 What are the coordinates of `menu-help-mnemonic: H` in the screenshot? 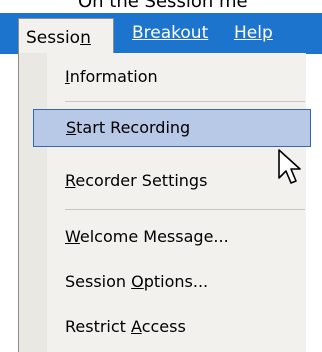 It's located at (240, 33).